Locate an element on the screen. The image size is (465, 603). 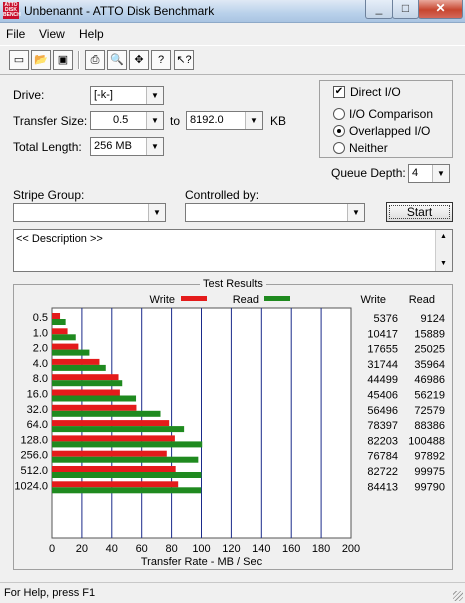
category-label: 0.5 is located at coordinates (40, 318).